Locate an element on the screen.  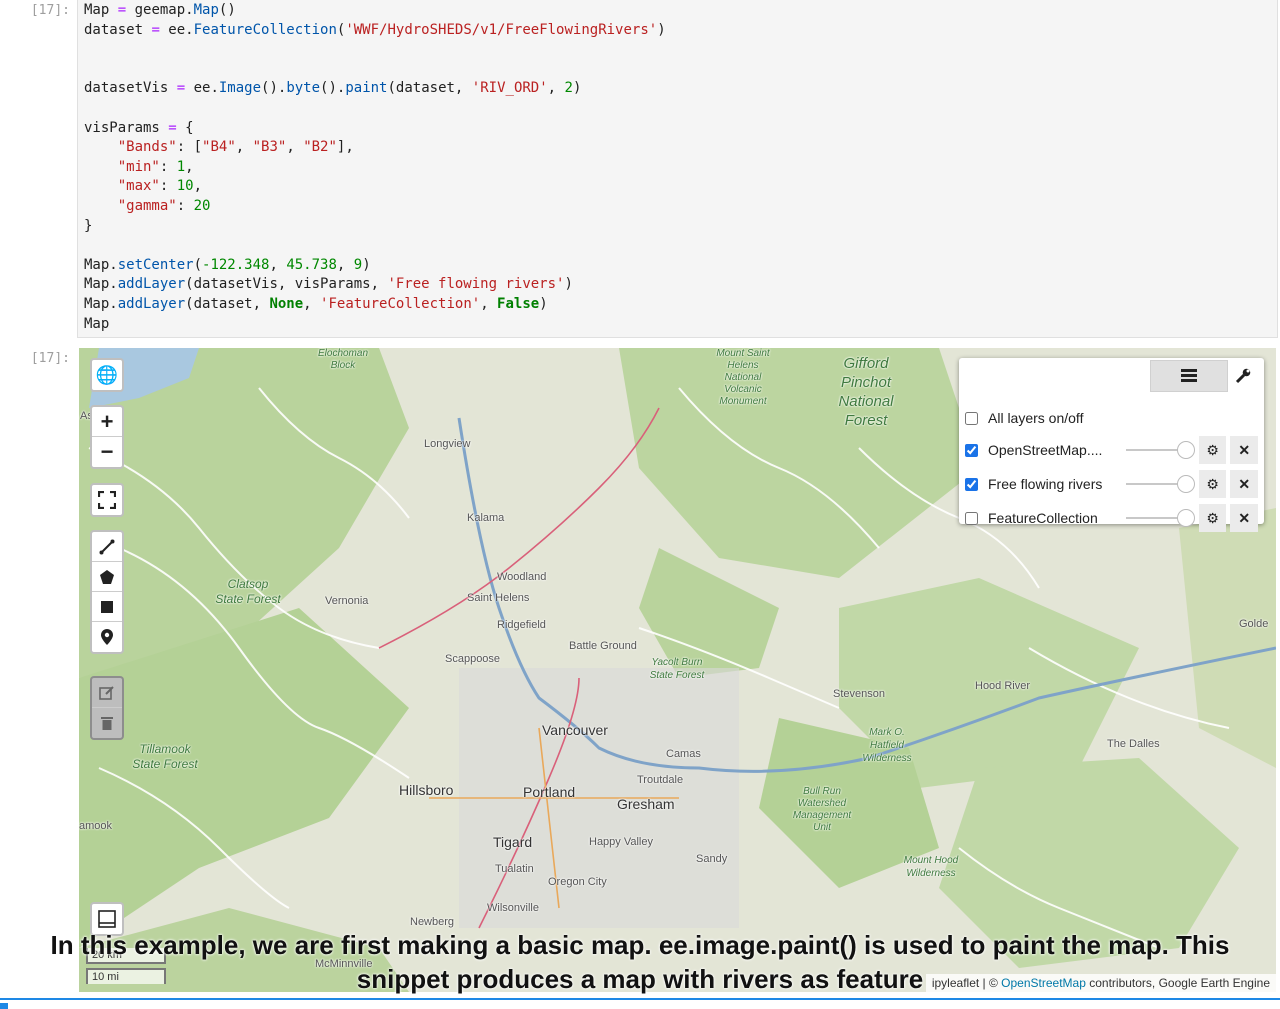
draw-toolbar is located at coordinates (107, 592).